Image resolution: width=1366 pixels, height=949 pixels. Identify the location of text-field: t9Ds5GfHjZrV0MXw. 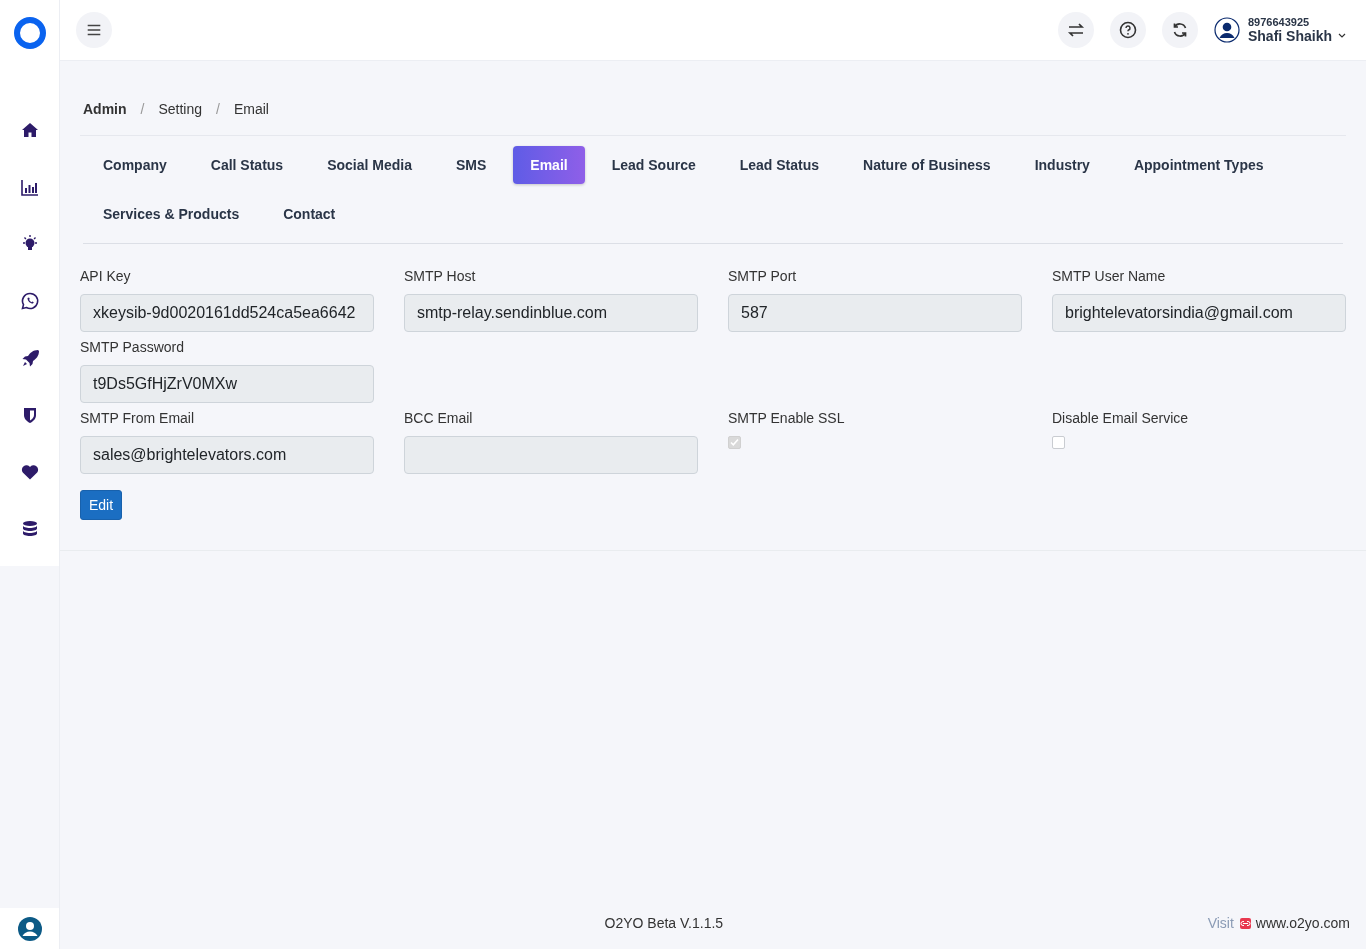
(227, 384).